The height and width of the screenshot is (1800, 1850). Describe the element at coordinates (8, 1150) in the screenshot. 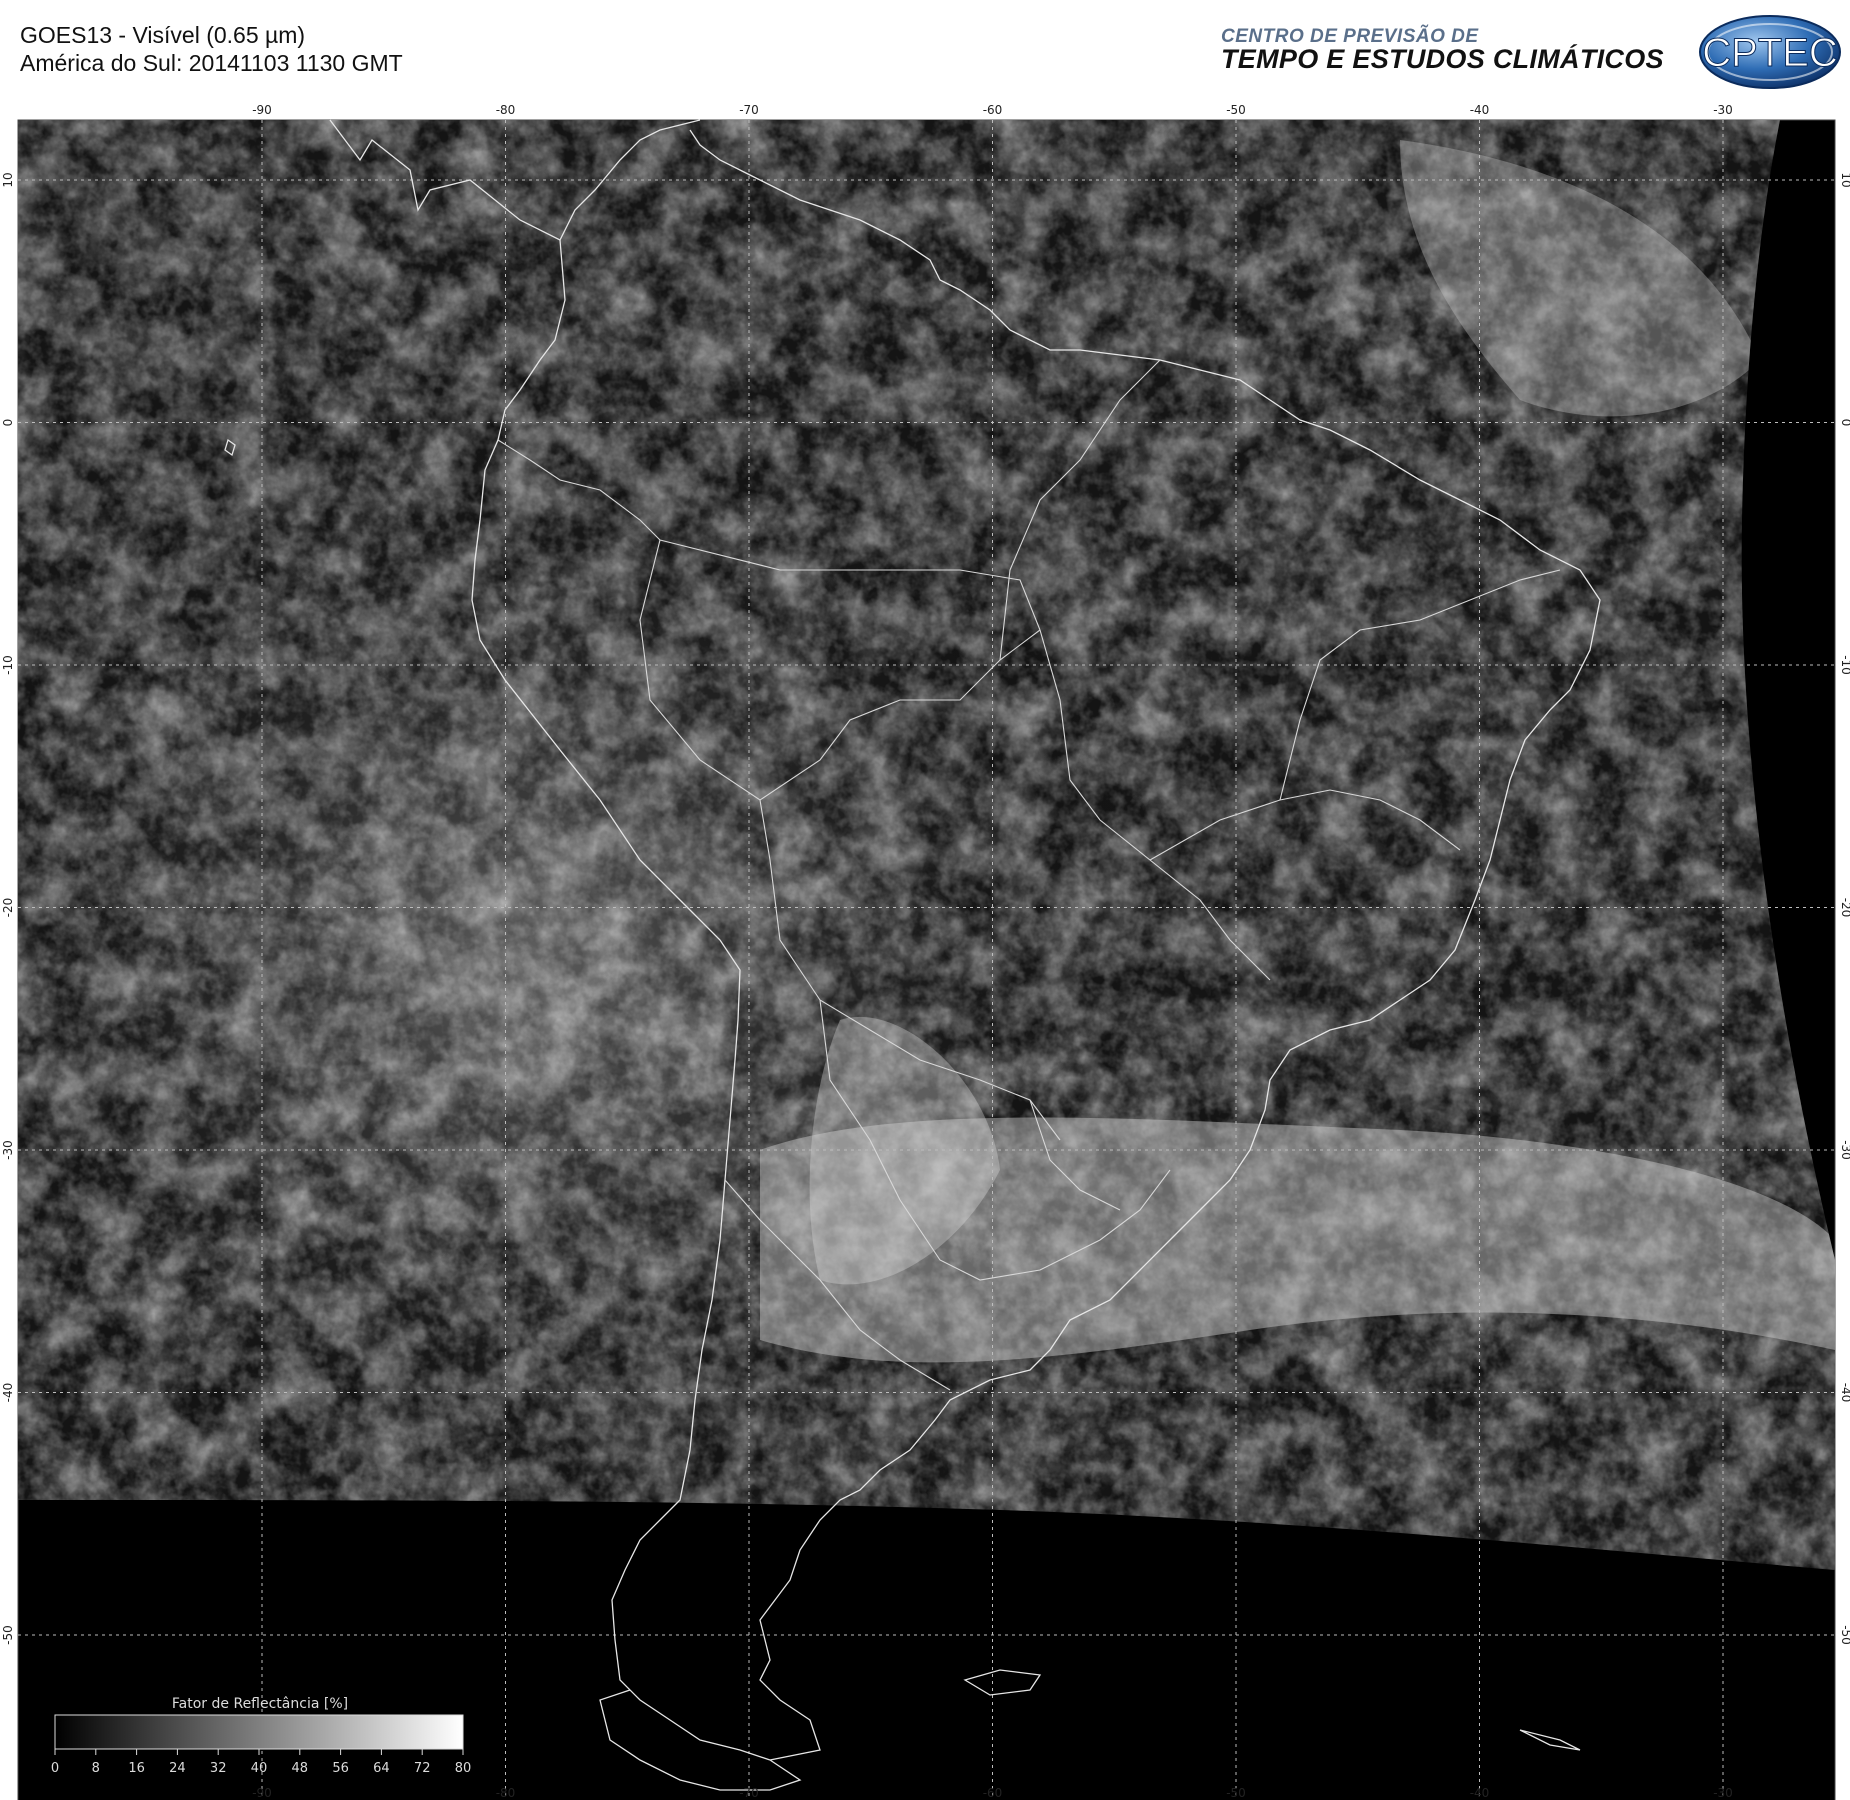

I see `lat-label-left: -30` at that location.